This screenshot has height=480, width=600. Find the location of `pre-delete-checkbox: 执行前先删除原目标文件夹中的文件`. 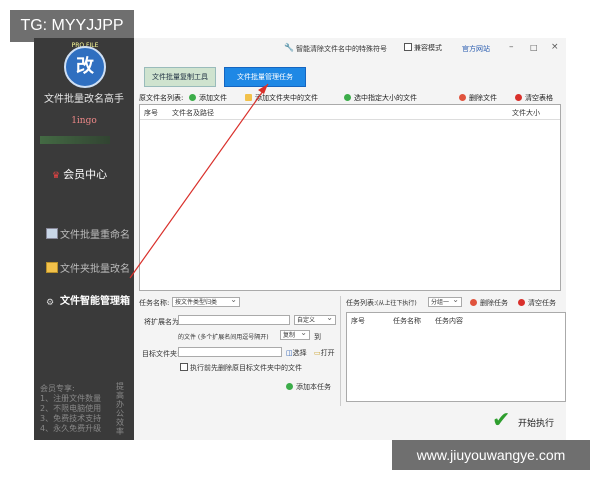

pre-delete-checkbox: 执行前先删除原目标文件夹中的文件 is located at coordinates (241, 368).